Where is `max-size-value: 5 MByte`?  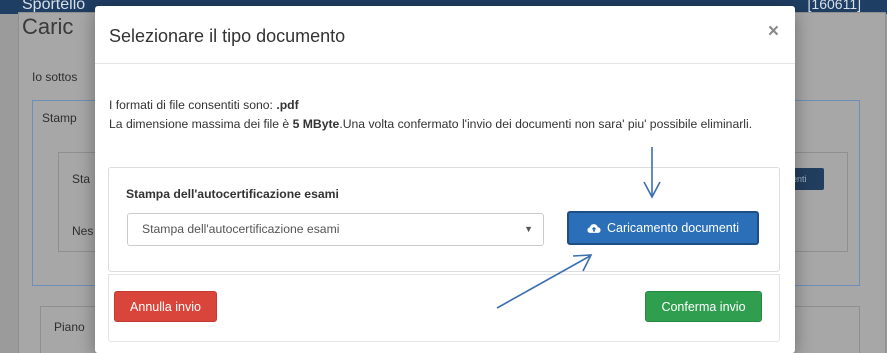
max-size-value: 5 MByte is located at coordinates (316, 124).